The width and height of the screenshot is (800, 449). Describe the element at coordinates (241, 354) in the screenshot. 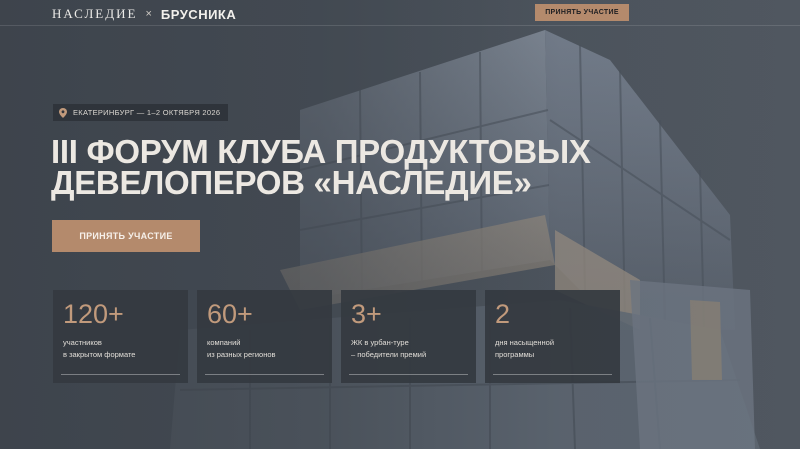

I see `stat-desc-line-2: из разных регионов` at that location.